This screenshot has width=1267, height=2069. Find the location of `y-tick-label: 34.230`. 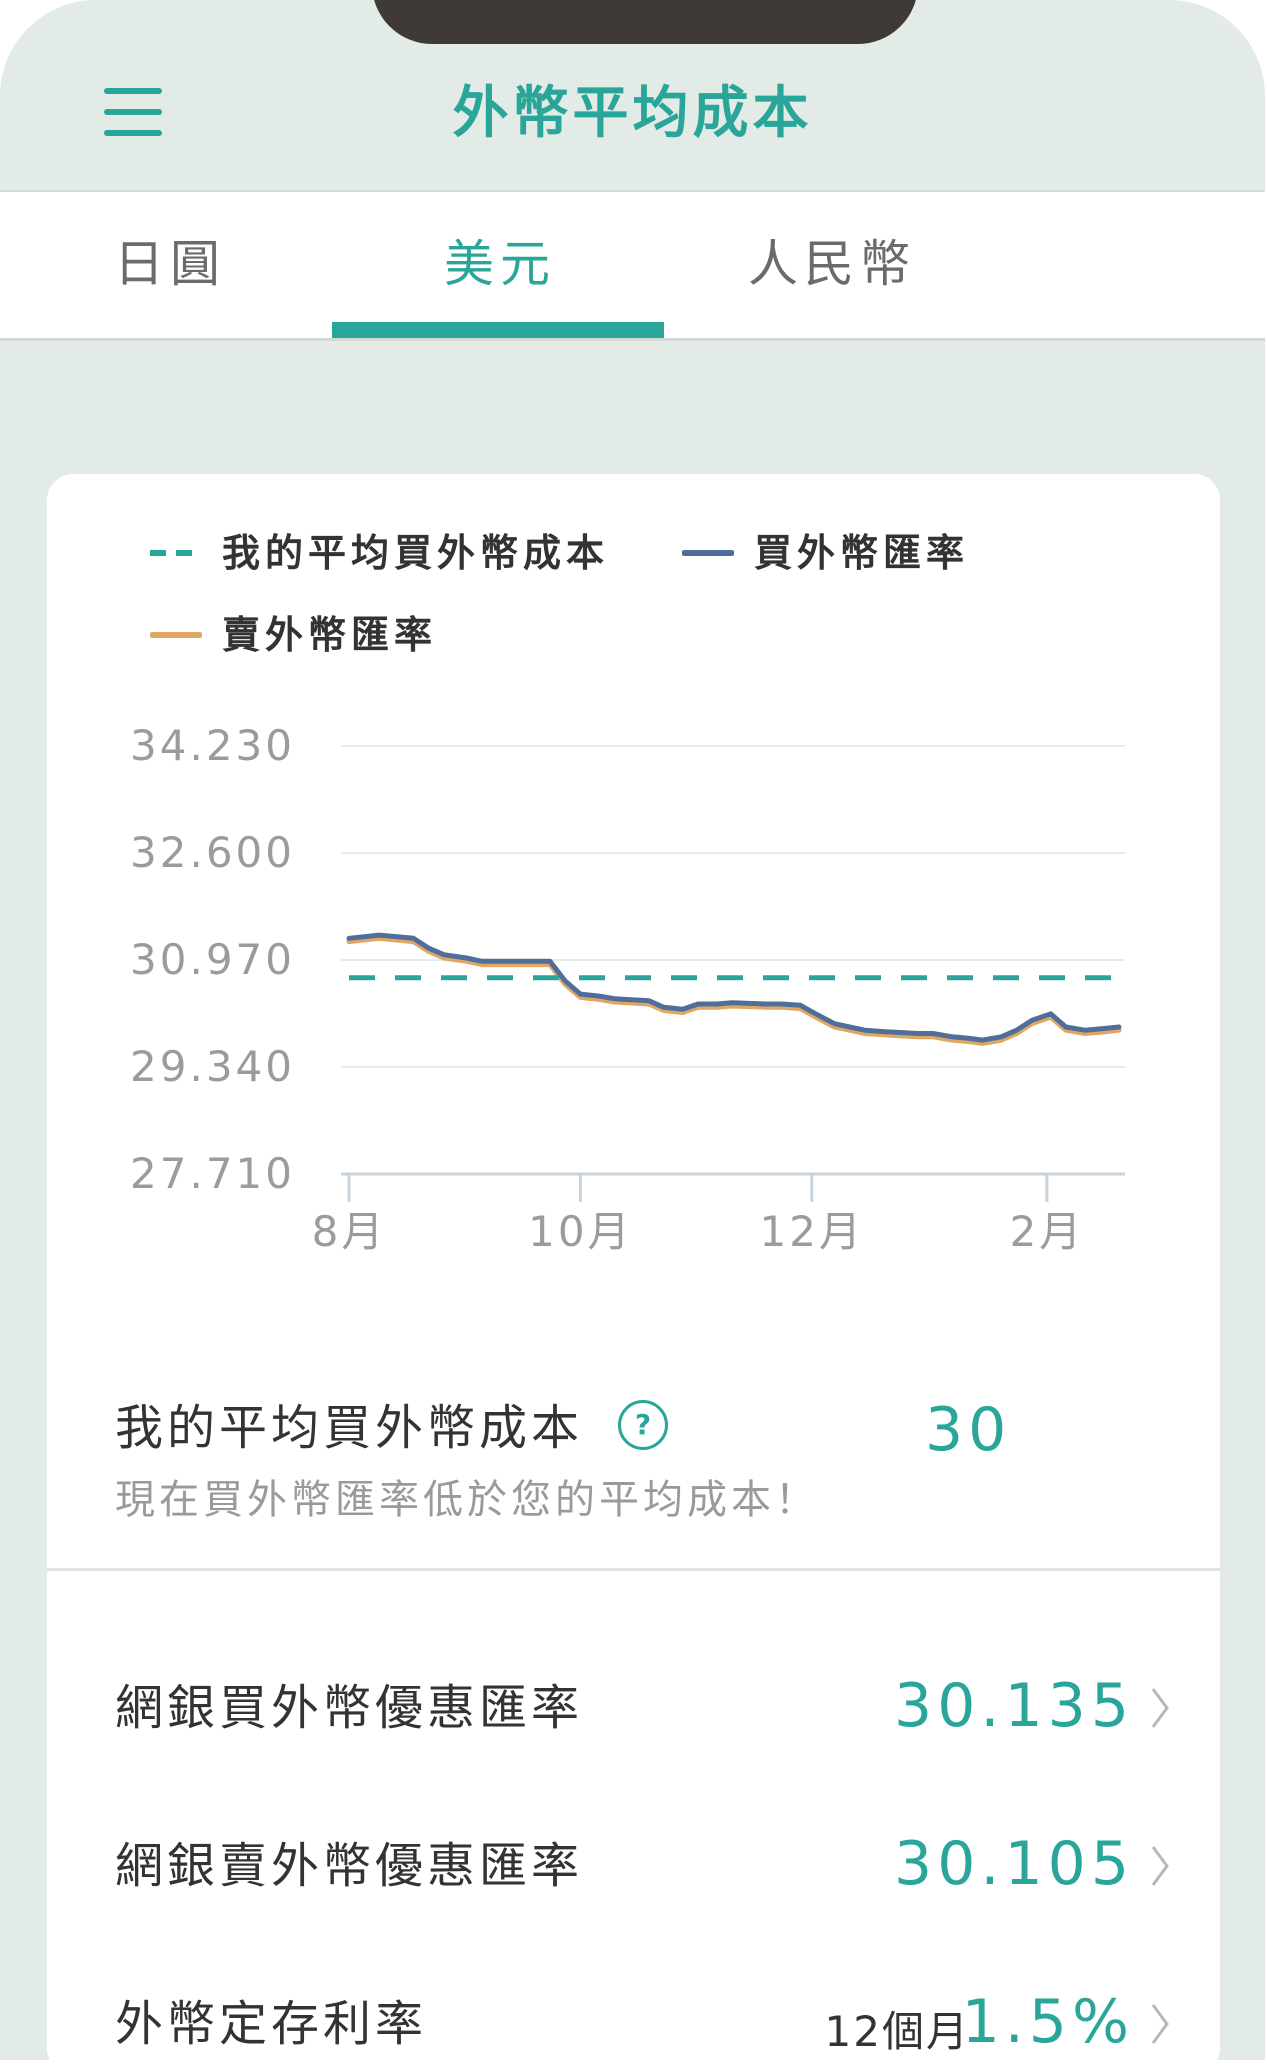

y-tick-label: 34.230 is located at coordinates (212, 745).